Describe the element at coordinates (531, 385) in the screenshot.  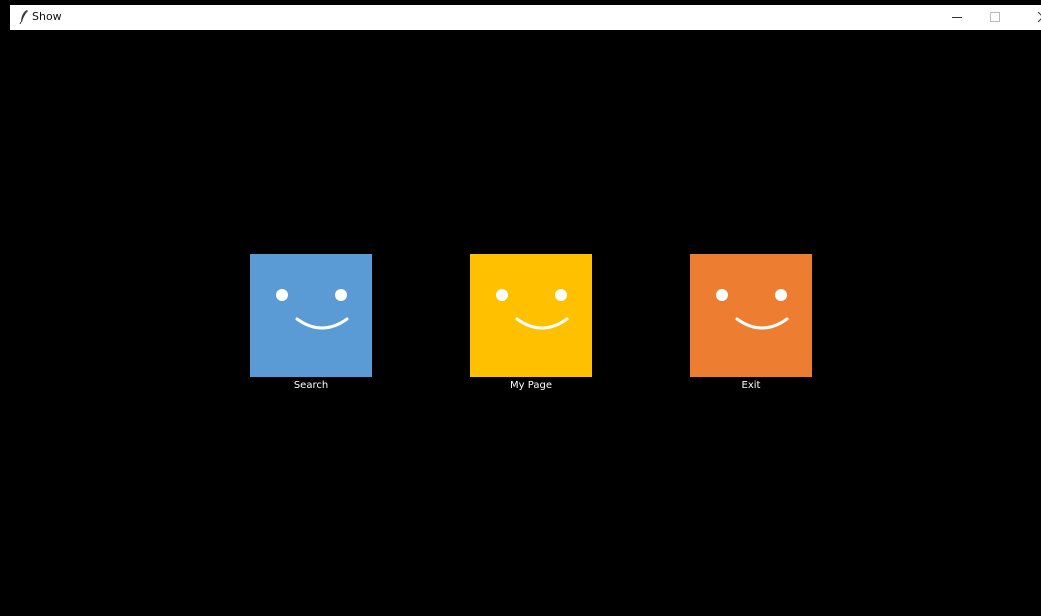
I see `my-page-label: My Page` at that location.